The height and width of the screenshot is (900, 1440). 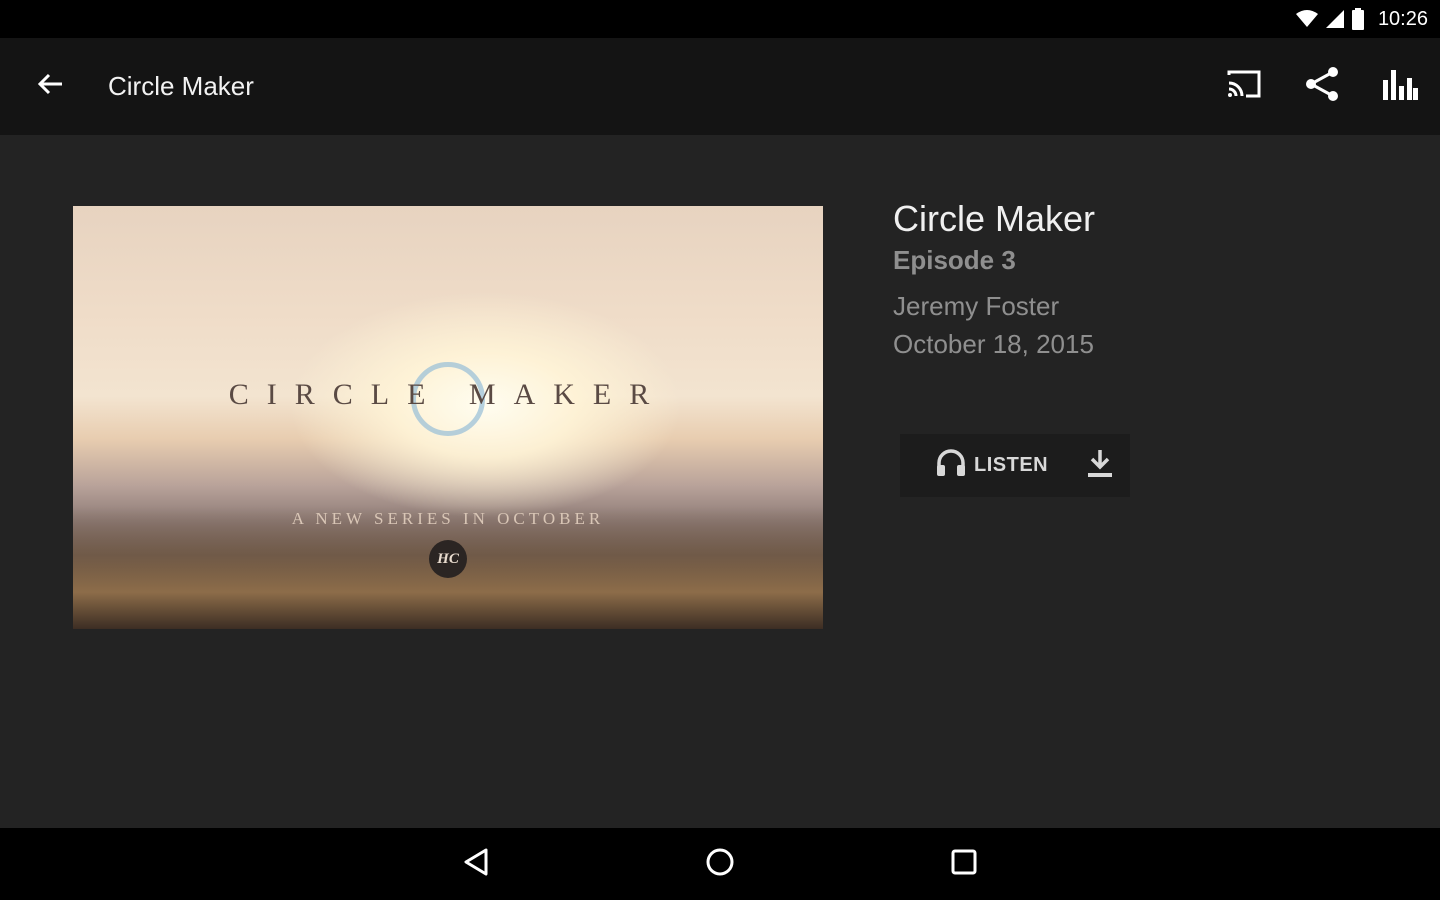 I want to click on share-icon, so click(x=1322, y=86).